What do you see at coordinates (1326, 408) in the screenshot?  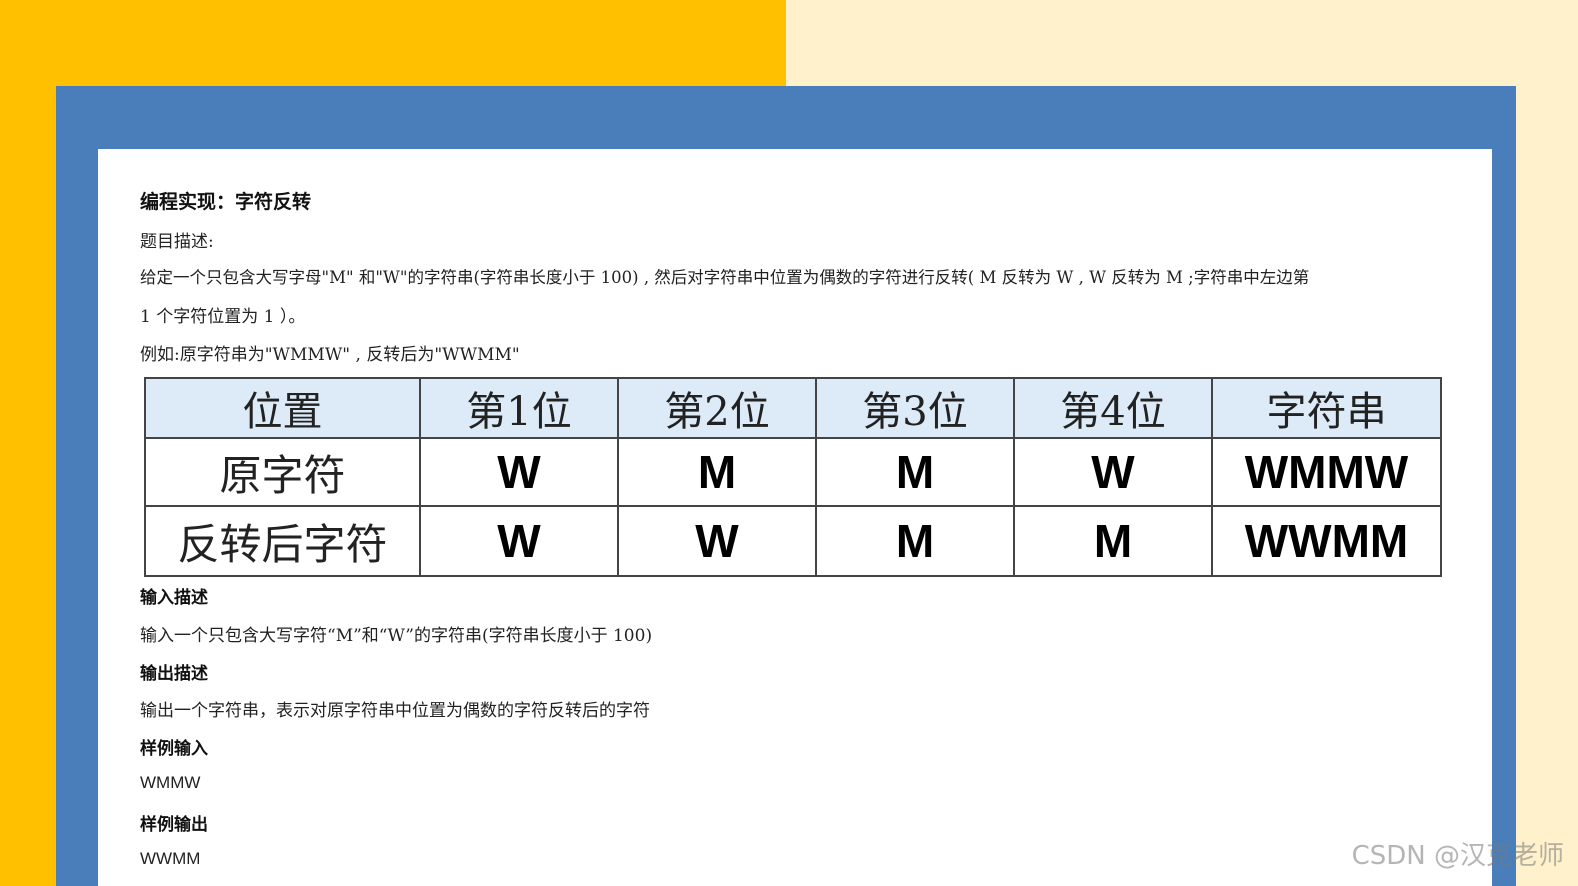 I see `header-string: 字符串` at bounding box center [1326, 408].